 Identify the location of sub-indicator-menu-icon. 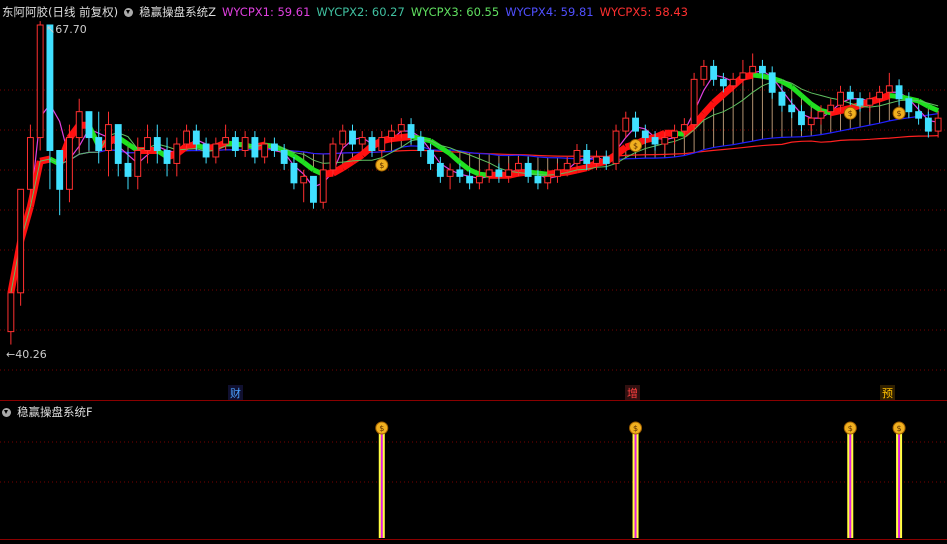
(6, 412).